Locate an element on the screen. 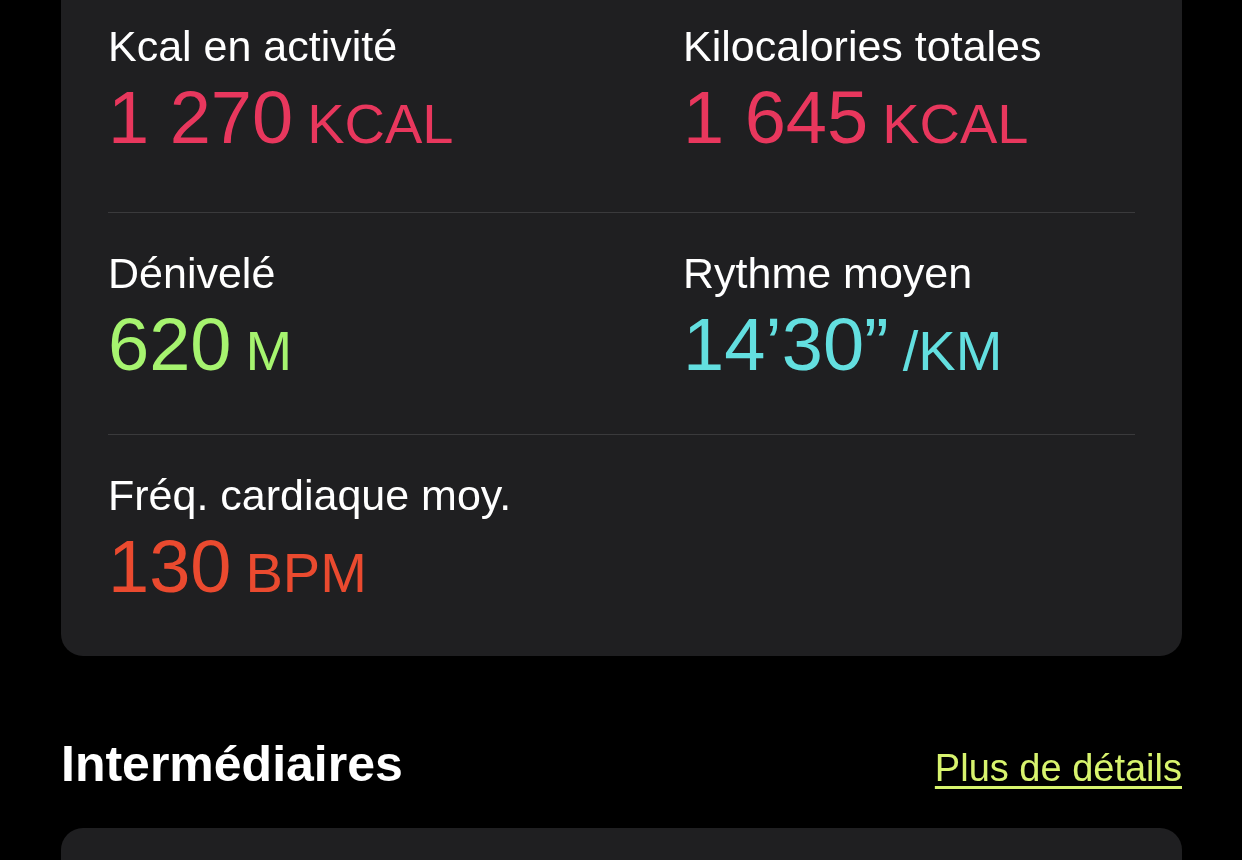  section-title: Intermédiaires is located at coordinates (232, 764).